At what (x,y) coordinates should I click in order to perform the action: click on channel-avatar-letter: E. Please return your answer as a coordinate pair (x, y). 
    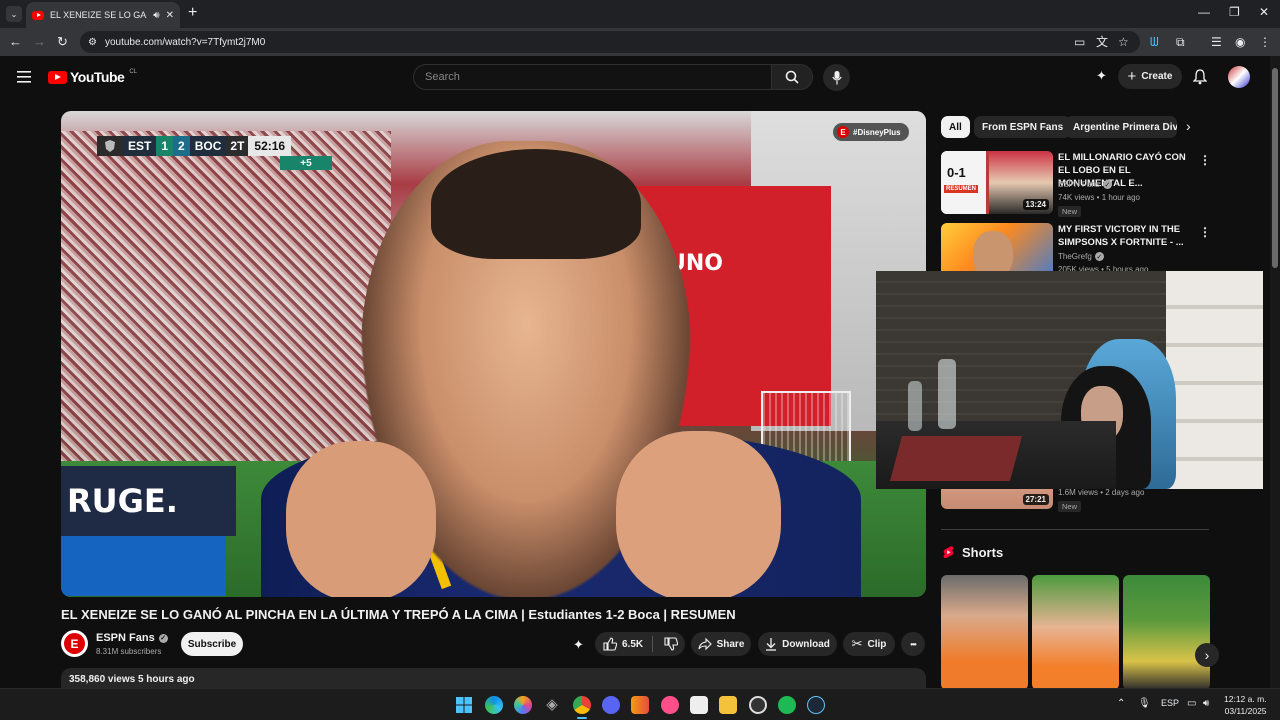
    Looking at the image, I should click on (74, 643).